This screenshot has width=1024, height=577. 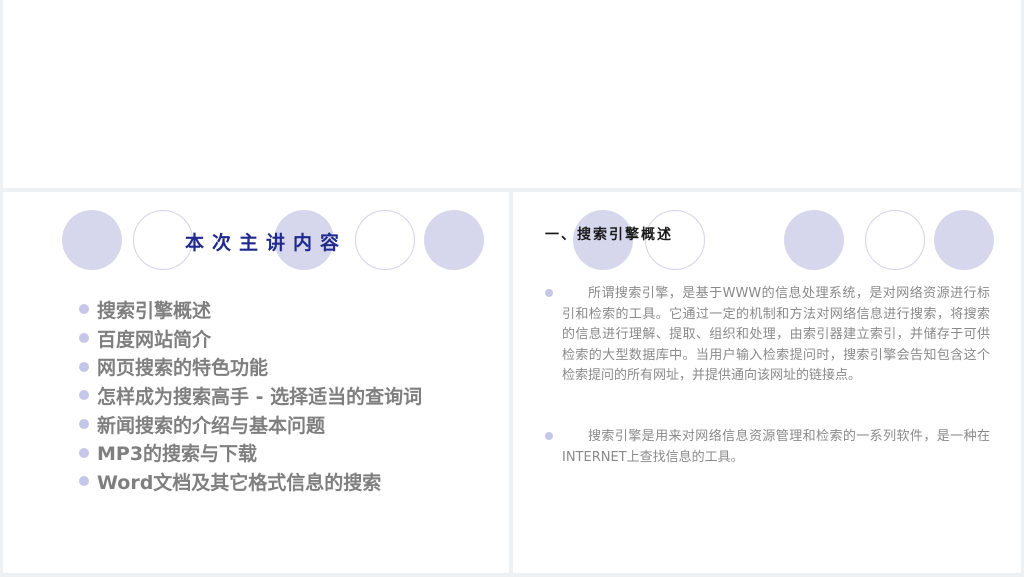 What do you see at coordinates (260, 396) in the screenshot?
I see `agenda-item-label: 怎样成为搜索高手 - 选择适当的查询词` at bounding box center [260, 396].